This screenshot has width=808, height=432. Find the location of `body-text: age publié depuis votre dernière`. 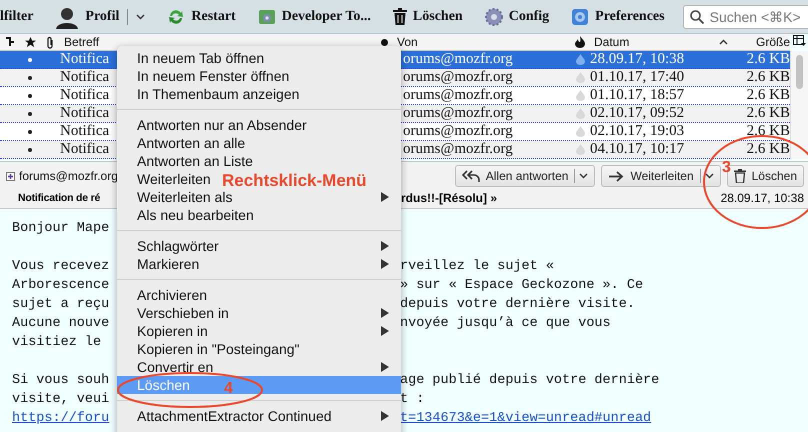

body-text: age publié depuis votre dernière is located at coordinates (530, 380).